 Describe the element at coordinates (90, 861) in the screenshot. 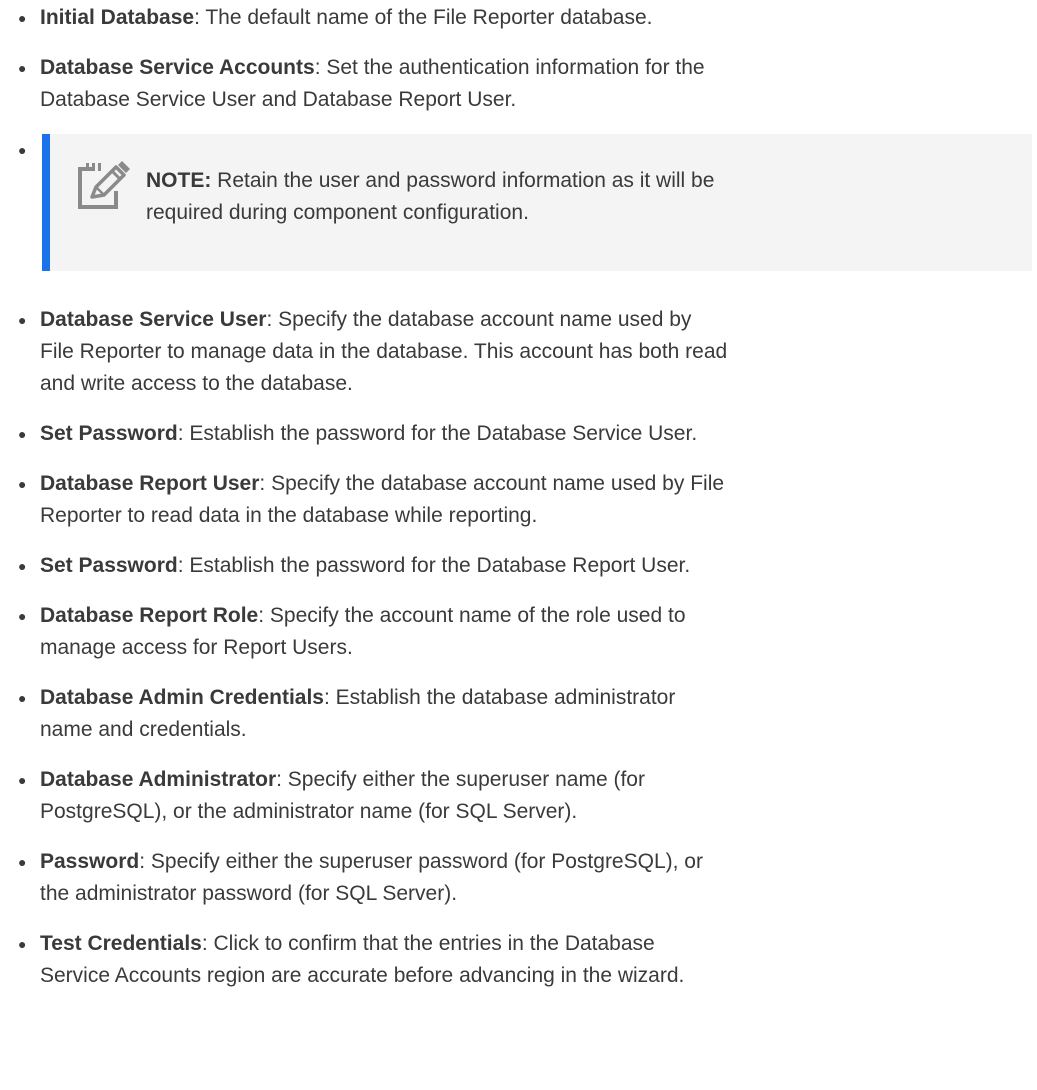

I see `term-password: Password` at that location.